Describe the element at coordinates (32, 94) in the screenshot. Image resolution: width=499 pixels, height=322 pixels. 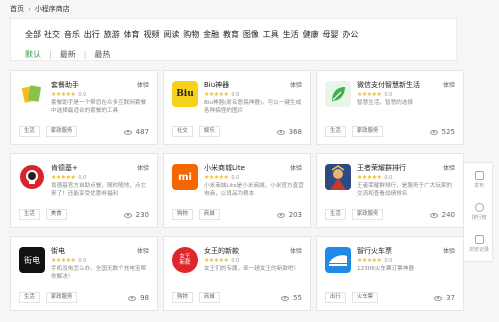
I see `phone-cards-icon` at that location.